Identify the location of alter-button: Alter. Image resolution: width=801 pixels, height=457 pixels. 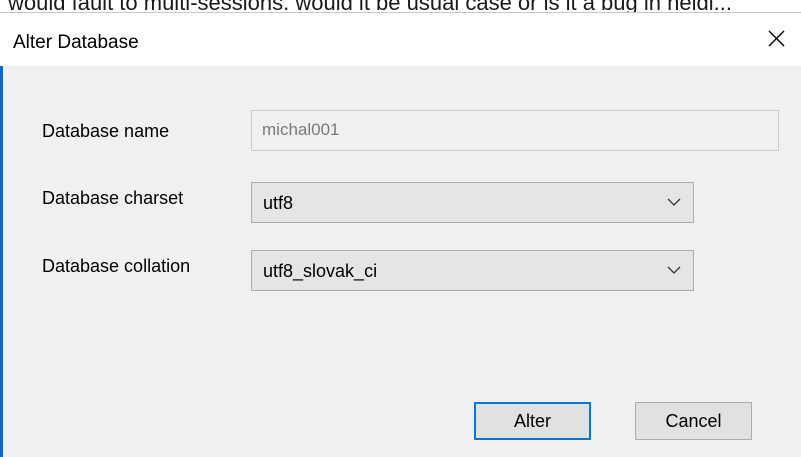
(532, 421).